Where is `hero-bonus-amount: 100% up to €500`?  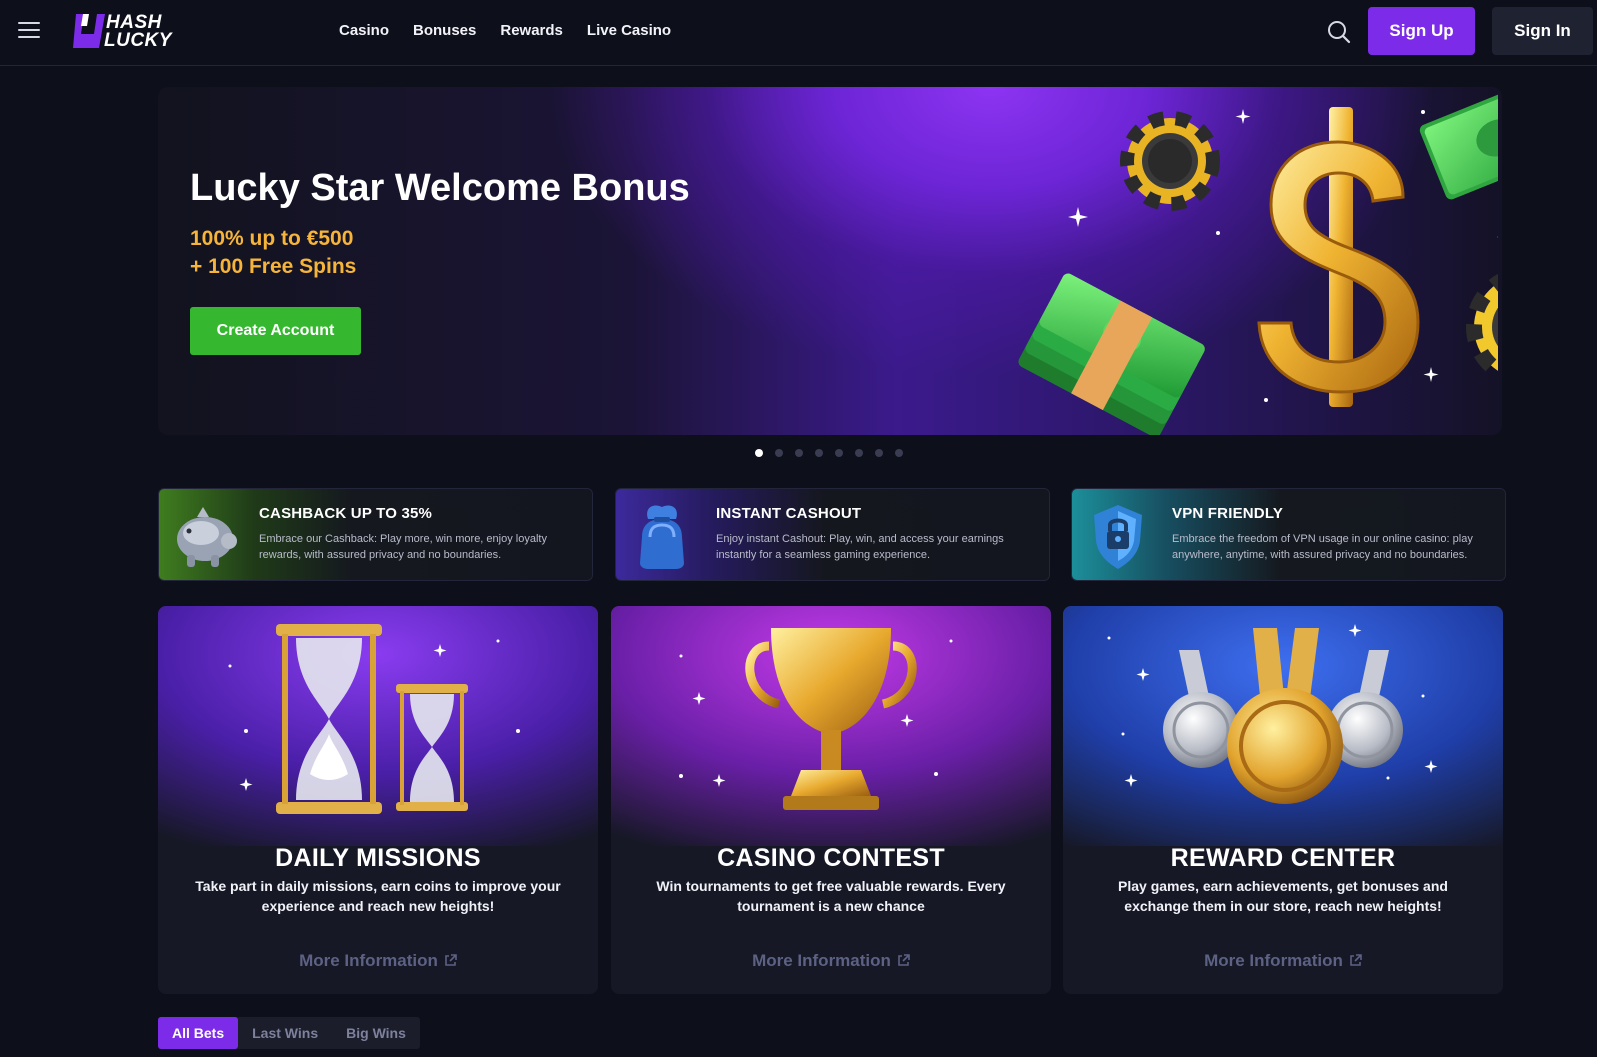
hero-bonus-amount: 100% up to €500 is located at coordinates (272, 238).